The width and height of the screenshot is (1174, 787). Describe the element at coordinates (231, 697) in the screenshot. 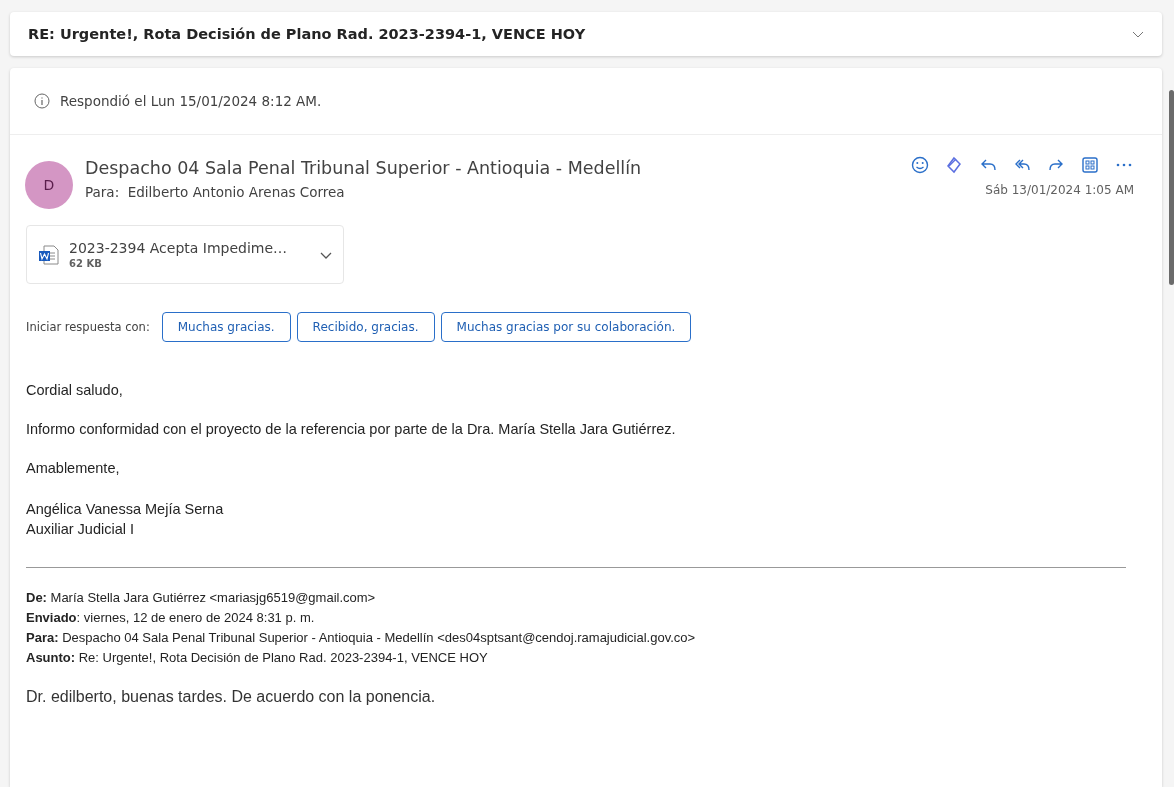

I see `quoted-body-text: Dr. edilberto, buenas tardes. De acuerdo con la ponencia.` at that location.